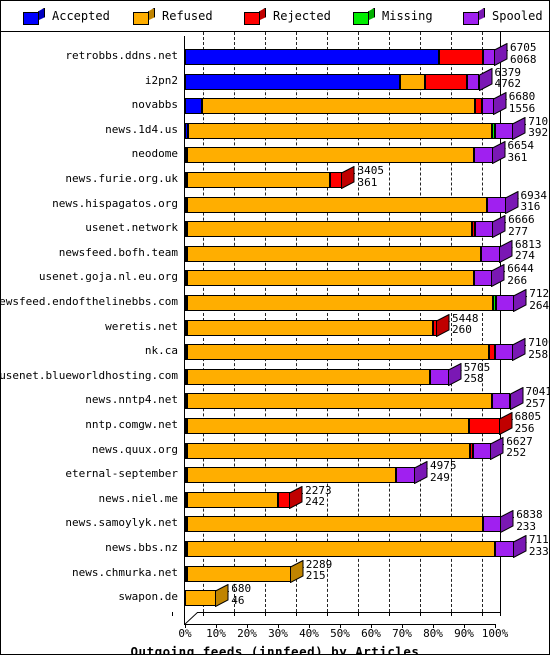 The image size is (550, 655). Describe the element at coordinates (443, 466) in the screenshot. I see `bar-total-value: 4975` at that location.